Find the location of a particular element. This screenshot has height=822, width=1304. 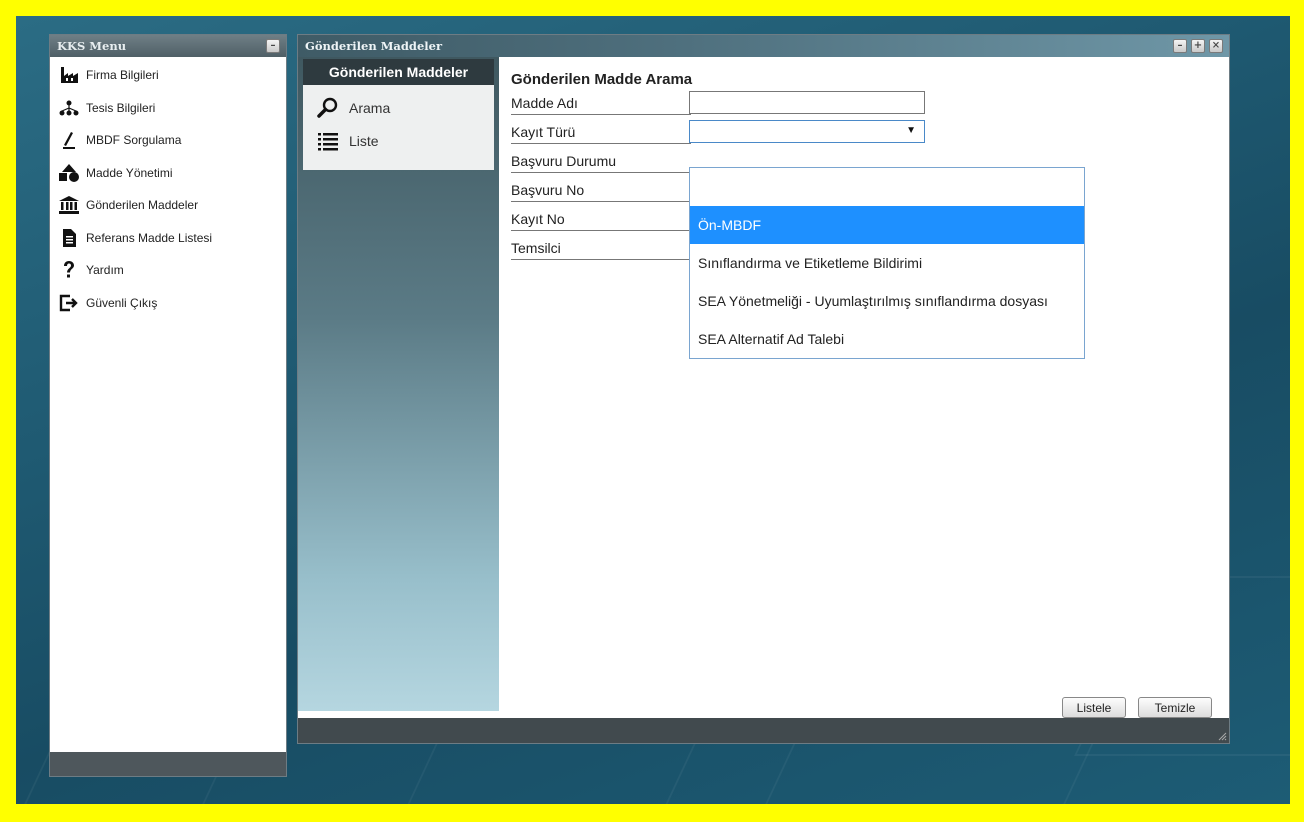

menu-titlebar: KKS Menu – is located at coordinates (168, 46).